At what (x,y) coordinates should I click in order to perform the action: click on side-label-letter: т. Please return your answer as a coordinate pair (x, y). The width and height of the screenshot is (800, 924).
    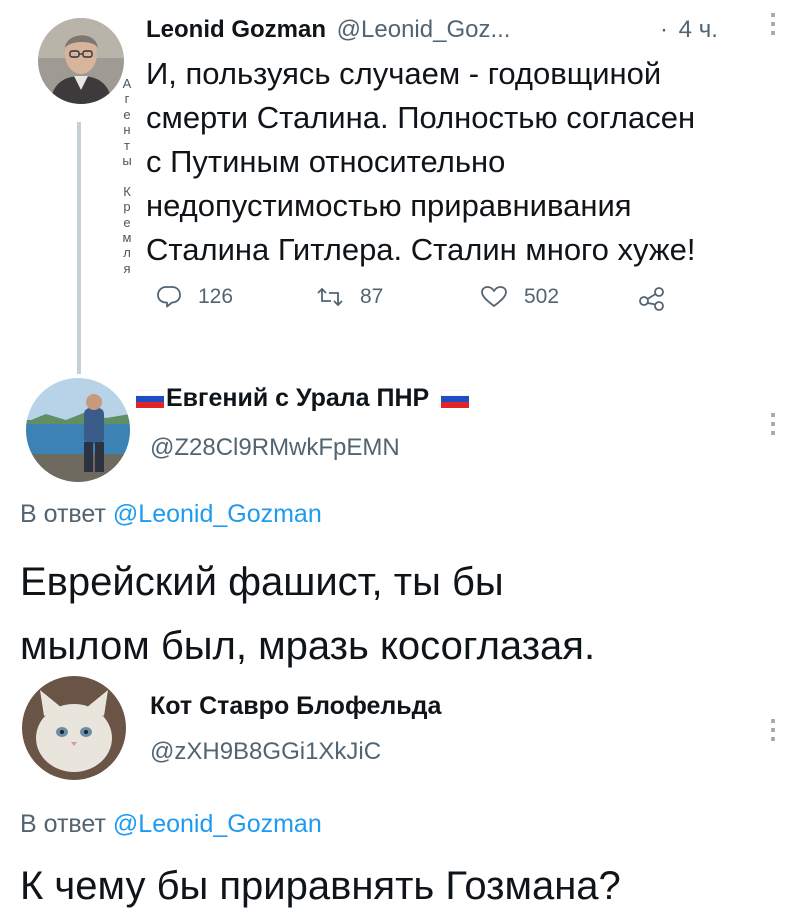
    Looking at the image, I should click on (127, 145).